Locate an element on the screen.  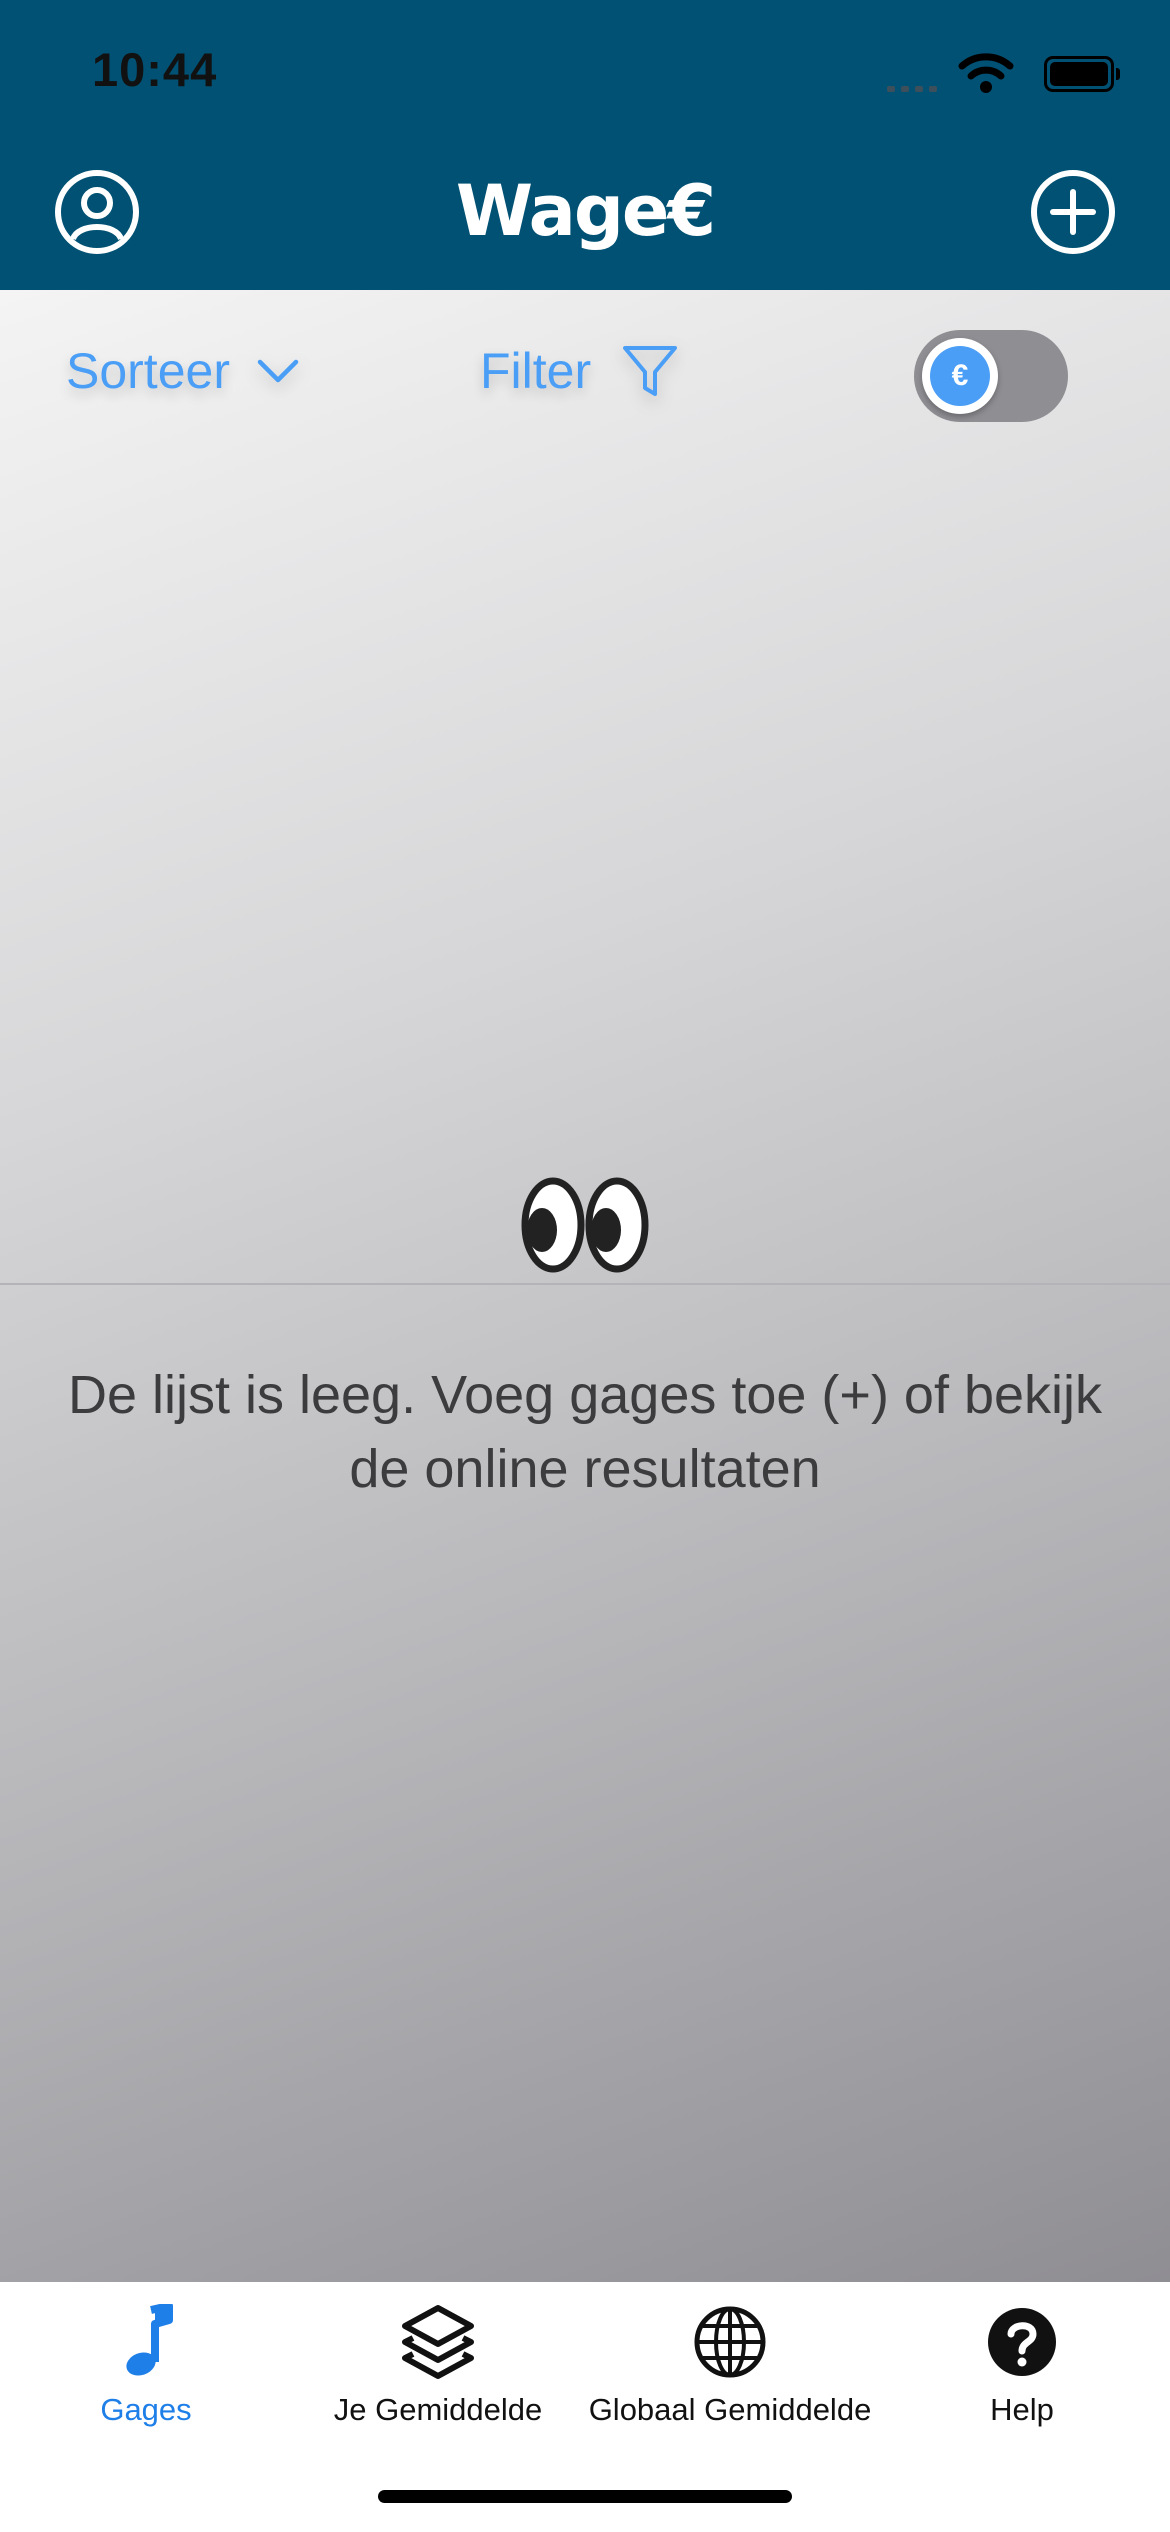
euro-symbol: € is located at coordinates (960, 376).